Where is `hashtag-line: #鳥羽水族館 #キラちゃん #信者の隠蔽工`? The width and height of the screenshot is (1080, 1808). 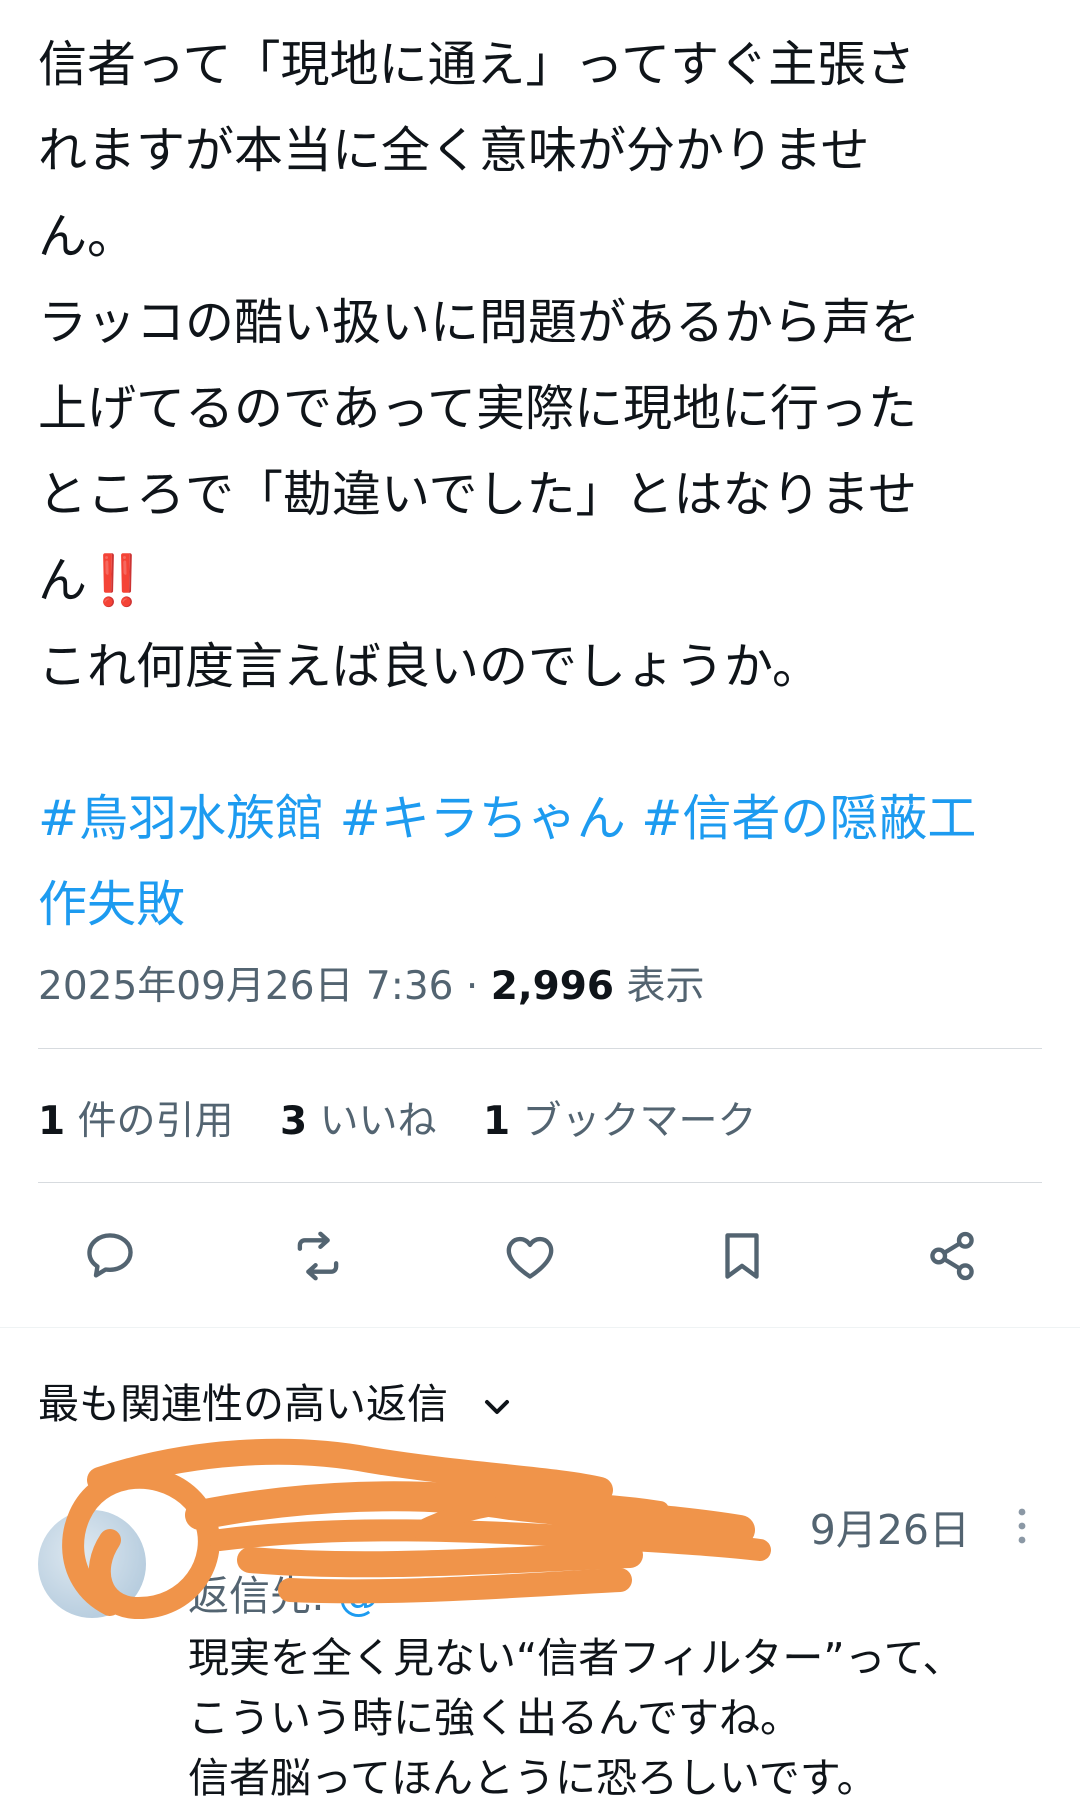
hashtag-line: #鳥羽水族館 #キラちゃん #信者の隠蔽工 is located at coordinates (543, 819).